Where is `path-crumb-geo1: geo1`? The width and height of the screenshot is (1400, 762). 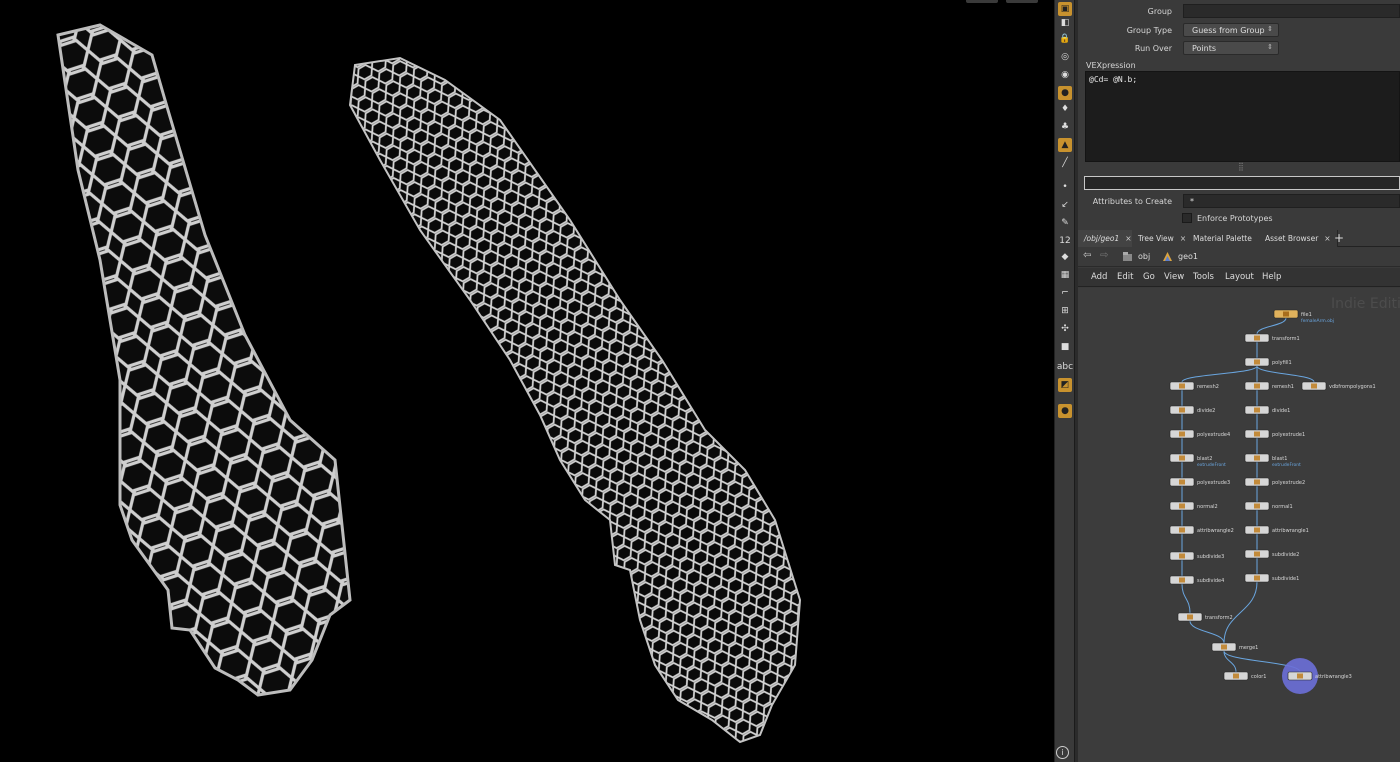 path-crumb-geo1: geo1 is located at coordinates (1180, 256).